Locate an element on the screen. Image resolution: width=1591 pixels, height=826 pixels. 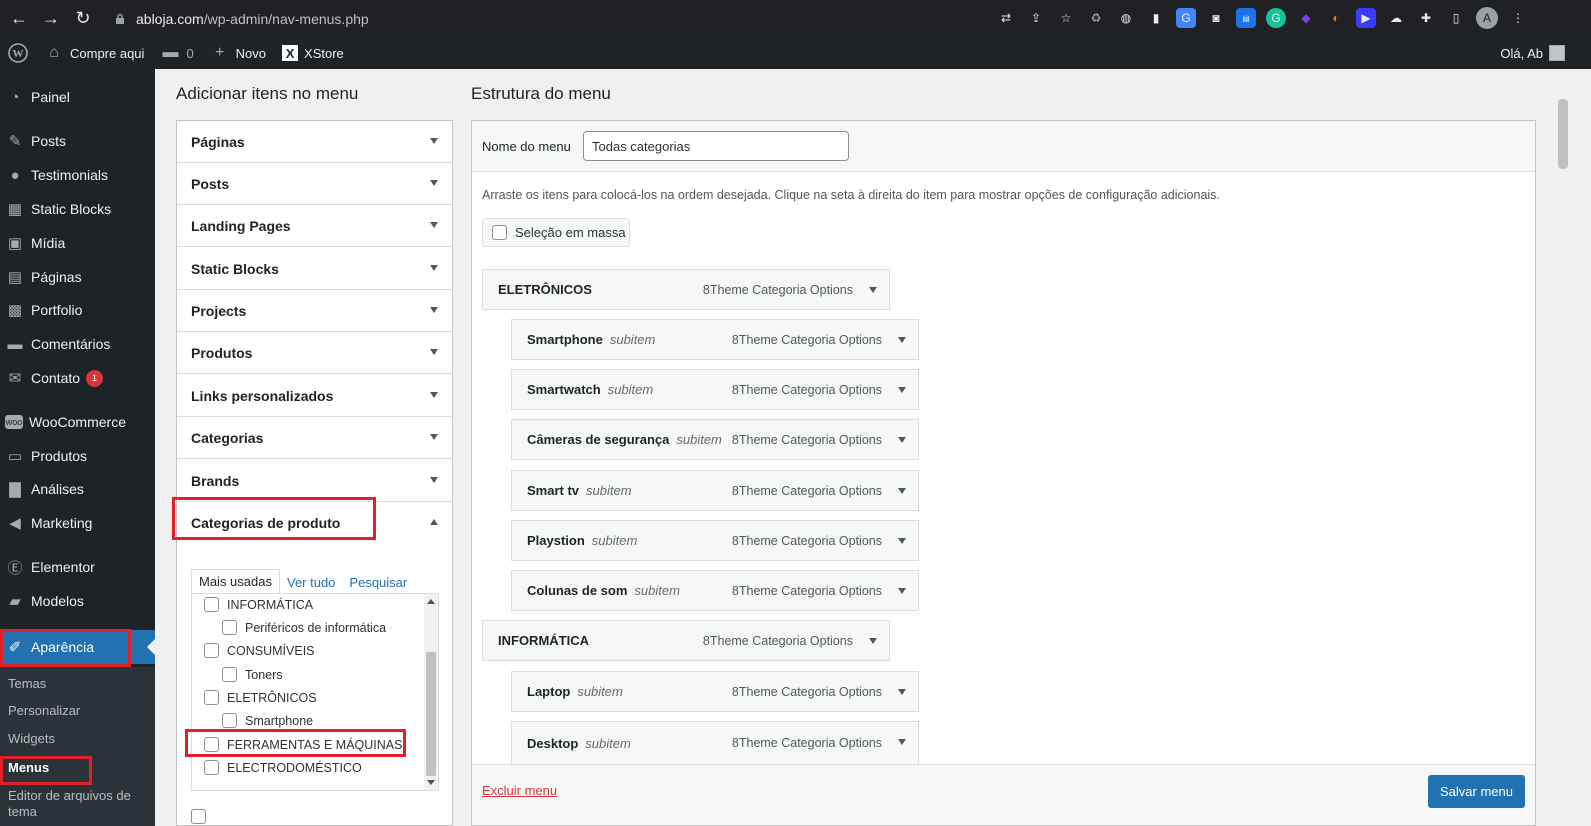
reload-icon: ↻ is located at coordinates (83, 19).